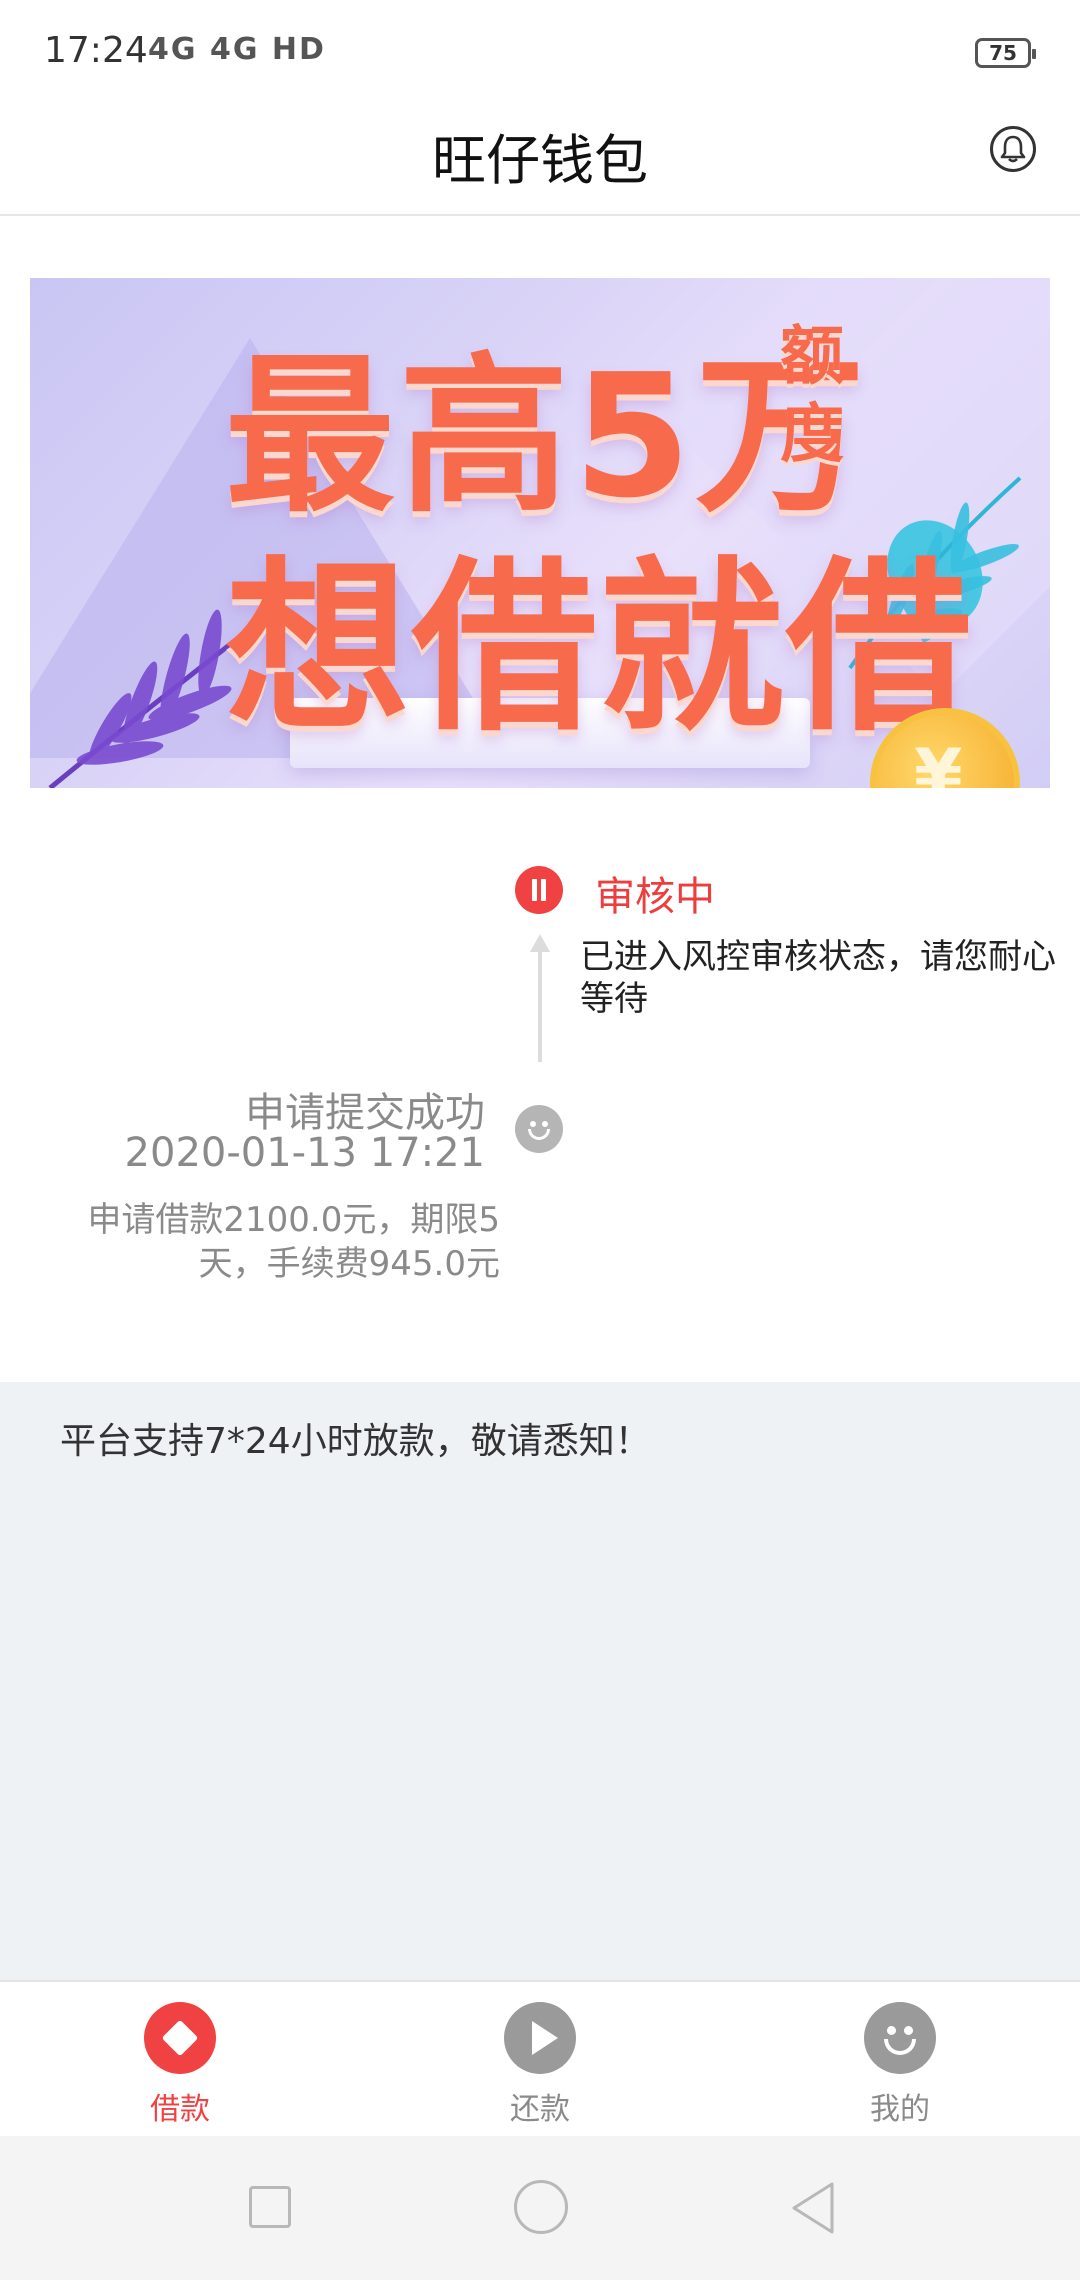 Image resolution: width=1080 pixels, height=2280 pixels. What do you see at coordinates (540, 50) in the screenshot?
I see `status-bar: 17:24 4G 4G HD 75` at bounding box center [540, 50].